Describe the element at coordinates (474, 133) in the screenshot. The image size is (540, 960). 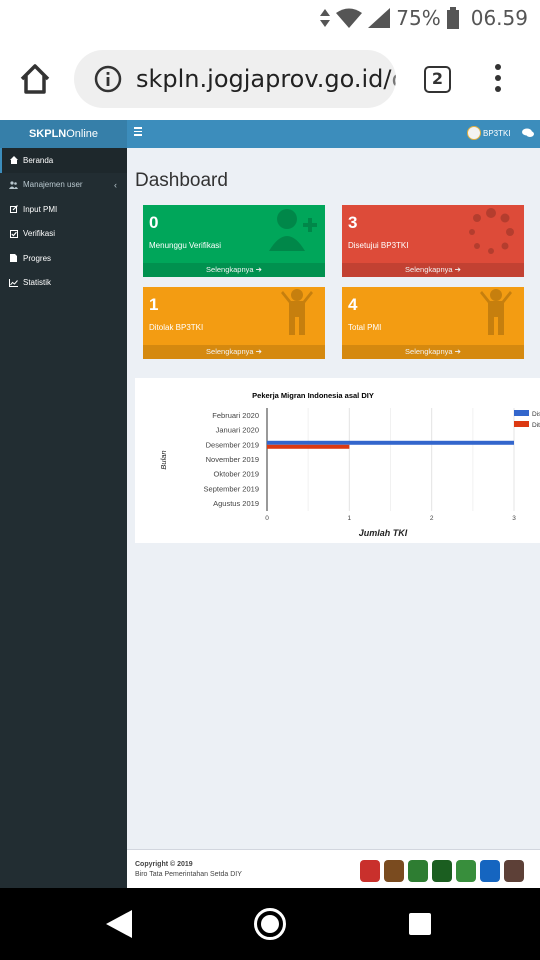
I see `avatar` at that location.